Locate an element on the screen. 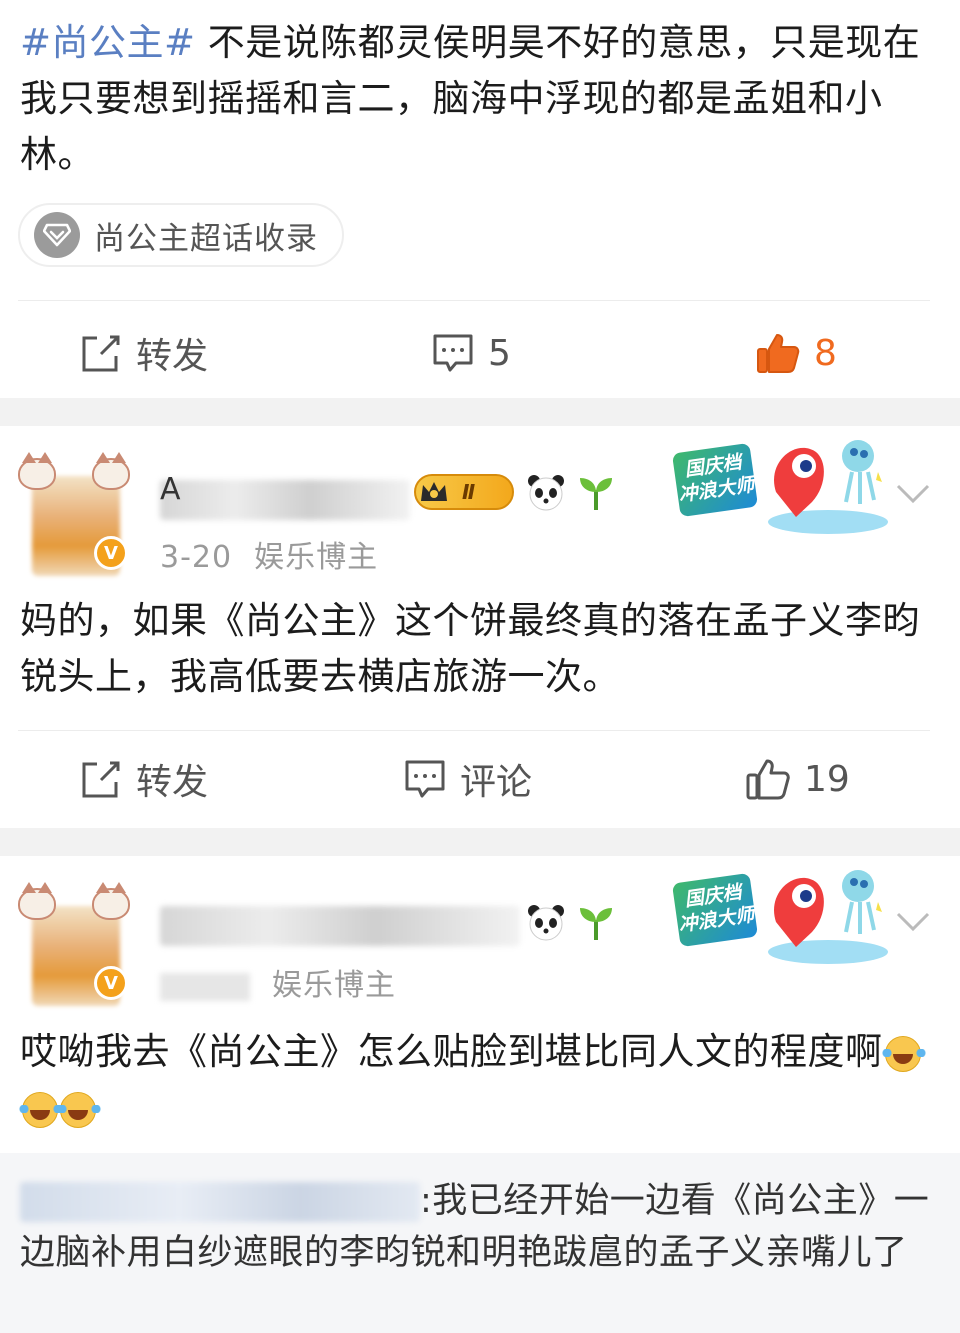  post-body: 哎呦我去《尚公主》怎么贴脸到堪比同人文的程度啊 is located at coordinates (451, 1051).